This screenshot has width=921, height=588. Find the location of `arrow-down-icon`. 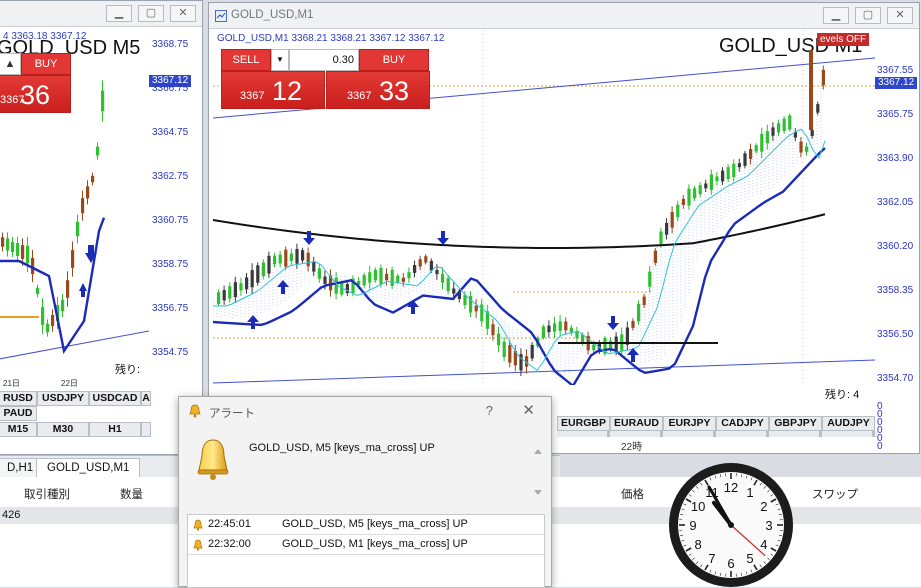

arrow-down-icon is located at coordinates (613, 323).